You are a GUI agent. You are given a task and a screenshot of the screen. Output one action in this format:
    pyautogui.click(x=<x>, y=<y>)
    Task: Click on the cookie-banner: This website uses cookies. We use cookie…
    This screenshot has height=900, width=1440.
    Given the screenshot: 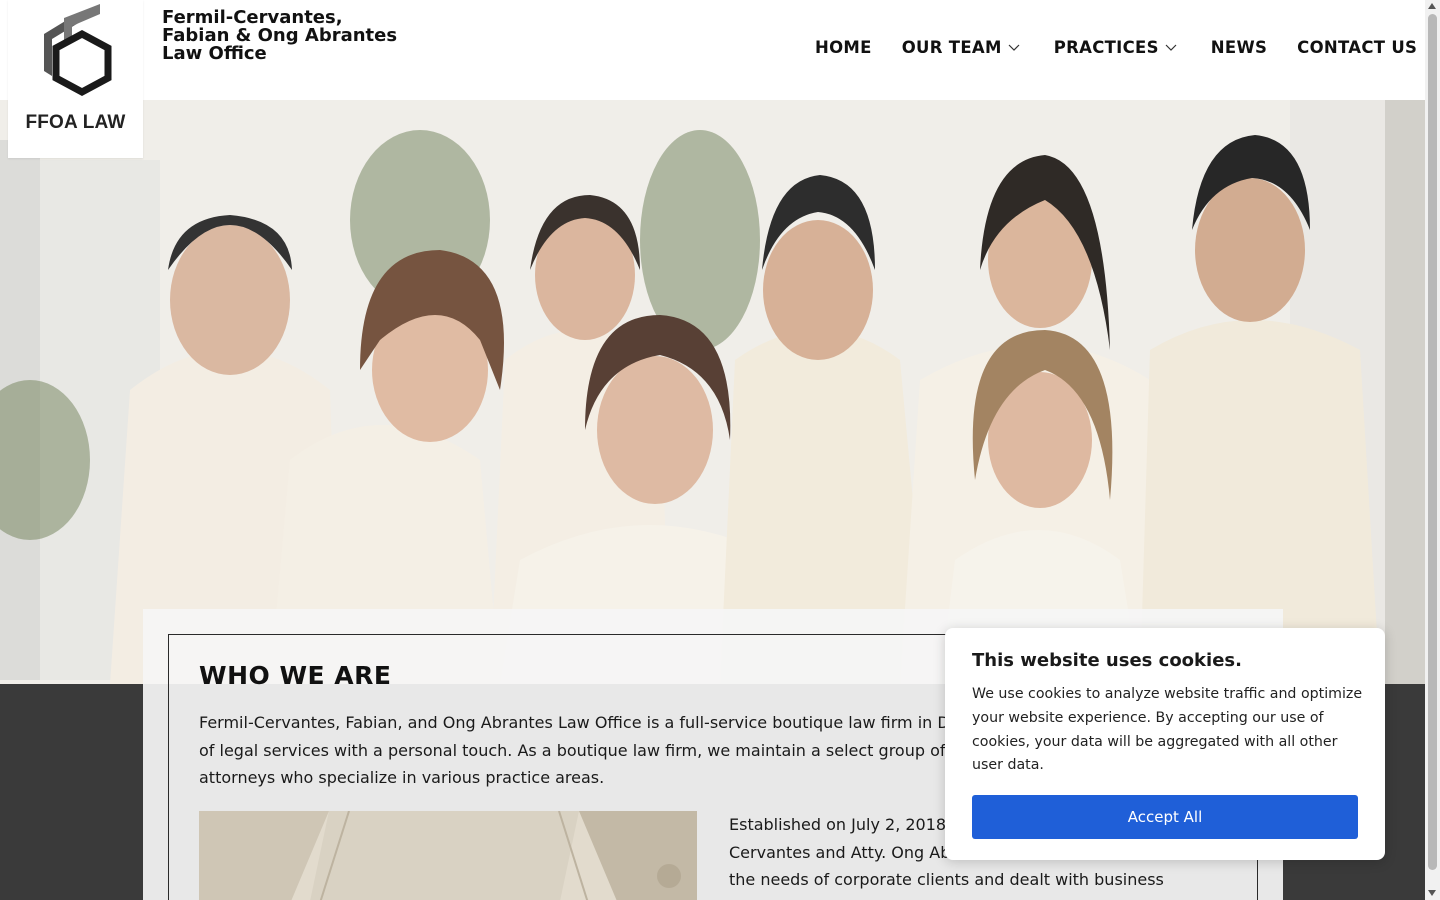 What is the action you would take?
    pyautogui.click(x=1165, y=744)
    